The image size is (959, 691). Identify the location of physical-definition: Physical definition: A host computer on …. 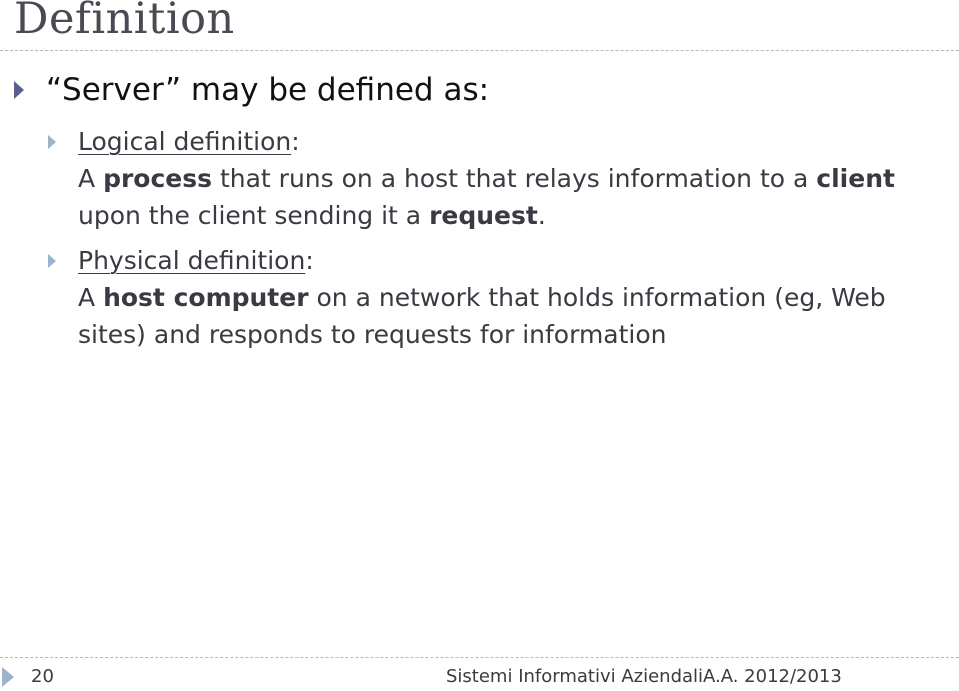
(467, 297).